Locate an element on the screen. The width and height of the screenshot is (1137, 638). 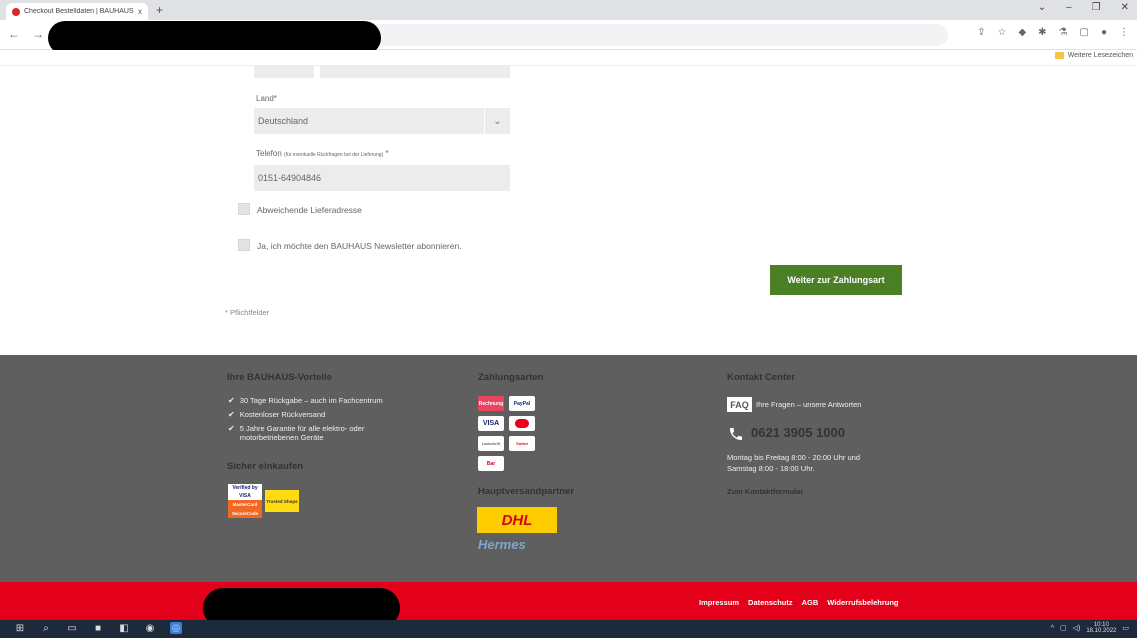
phone-label-text: Telefon is located at coordinates (269, 153).